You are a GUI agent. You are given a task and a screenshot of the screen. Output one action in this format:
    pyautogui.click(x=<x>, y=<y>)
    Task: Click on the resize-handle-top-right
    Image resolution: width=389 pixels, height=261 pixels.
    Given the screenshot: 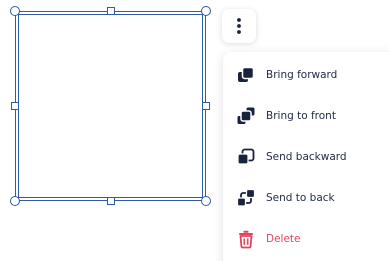 What is the action you would take?
    pyautogui.click(x=206, y=11)
    